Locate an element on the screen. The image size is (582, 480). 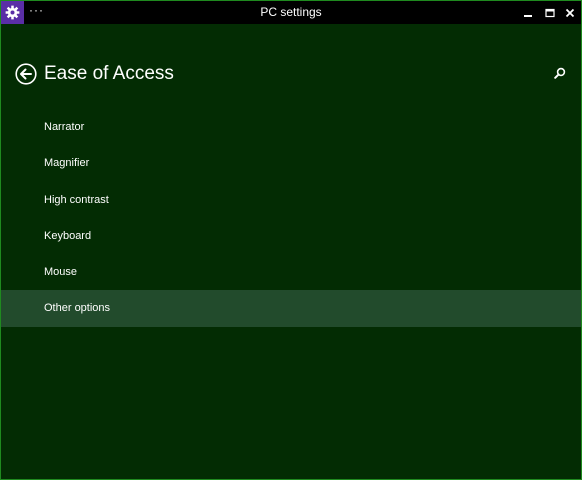
minimize-icon is located at coordinates (528, 15).